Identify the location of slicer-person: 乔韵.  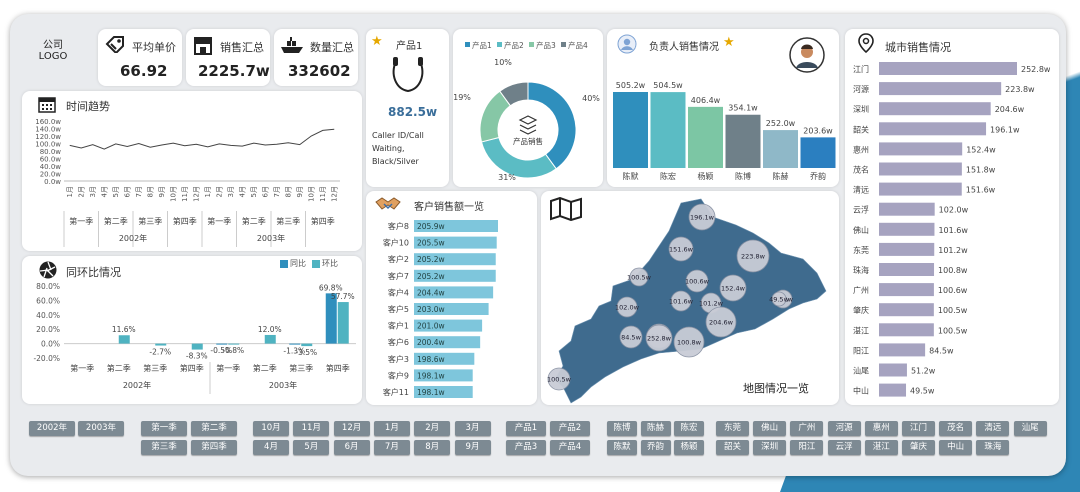
(655, 447).